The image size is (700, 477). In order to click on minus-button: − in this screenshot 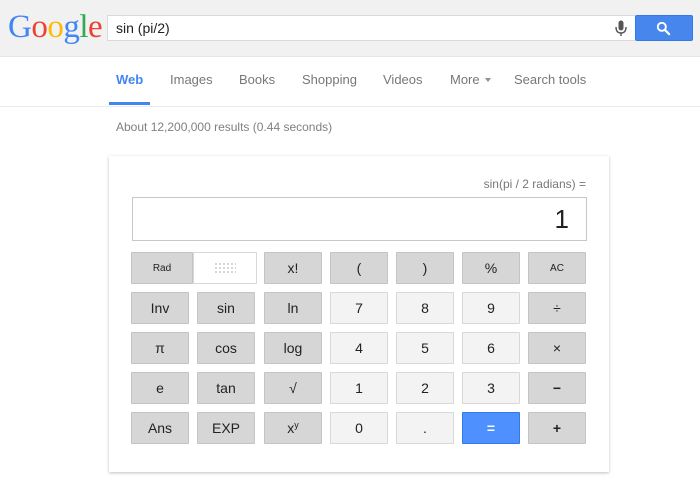, I will do `click(557, 388)`.